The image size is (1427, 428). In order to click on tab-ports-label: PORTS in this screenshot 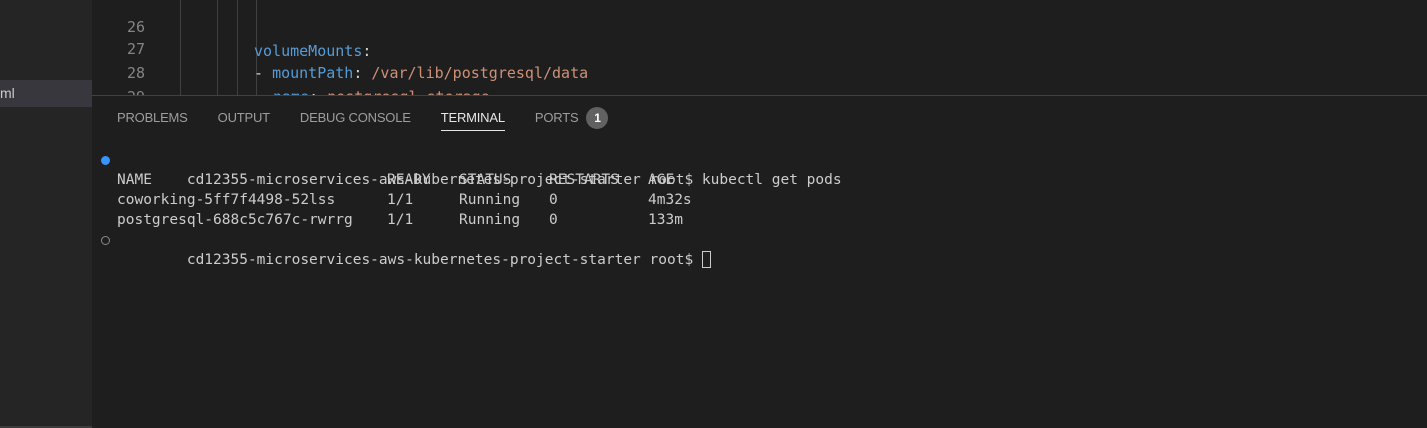, I will do `click(556, 117)`.